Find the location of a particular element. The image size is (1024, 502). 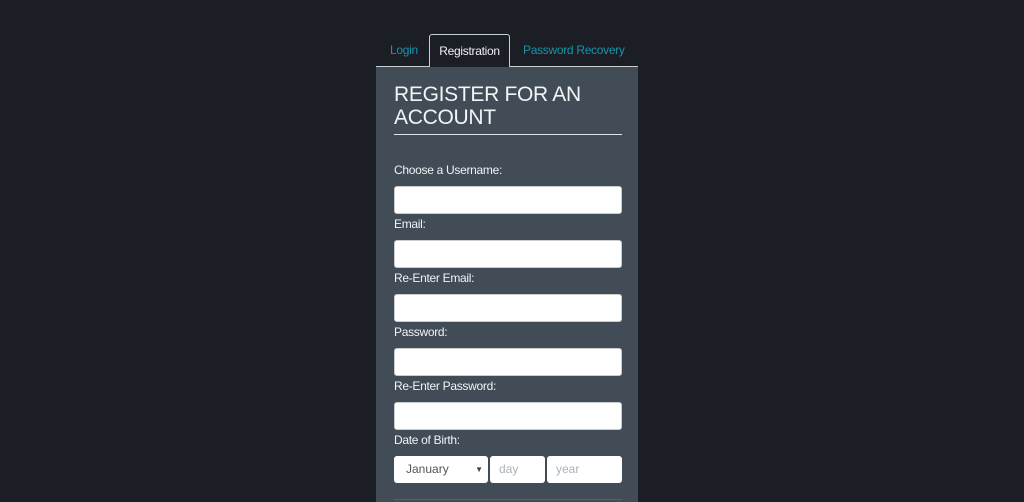

year-placeholder: year is located at coordinates (568, 469).